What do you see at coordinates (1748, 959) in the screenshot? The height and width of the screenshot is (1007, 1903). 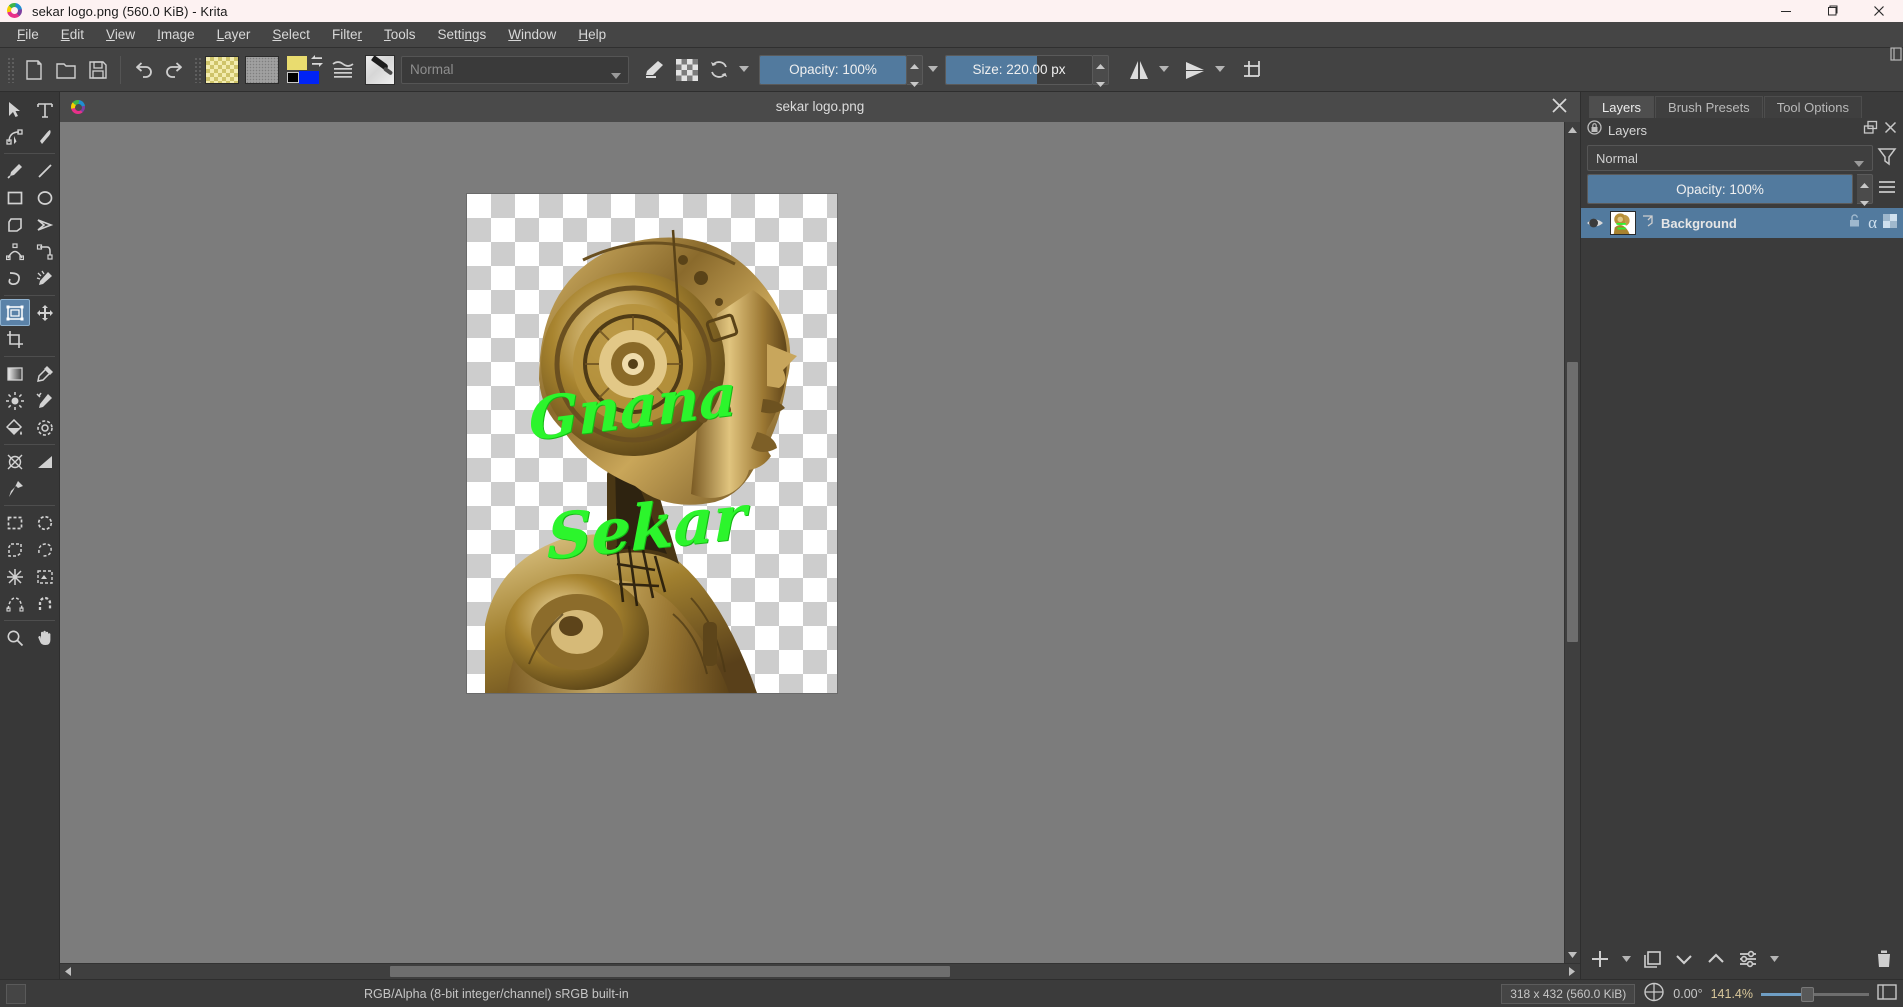 I see `layer-properties-button` at bounding box center [1748, 959].